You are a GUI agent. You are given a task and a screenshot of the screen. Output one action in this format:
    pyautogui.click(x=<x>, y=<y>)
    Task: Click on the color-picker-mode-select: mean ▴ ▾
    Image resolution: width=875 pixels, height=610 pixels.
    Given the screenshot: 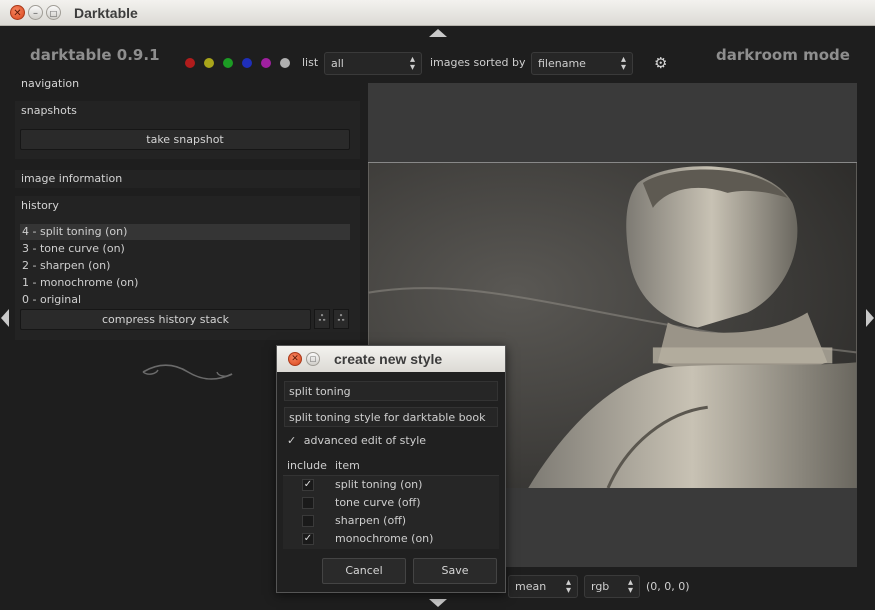 What is the action you would take?
    pyautogui.click(x=543, y=586)
    